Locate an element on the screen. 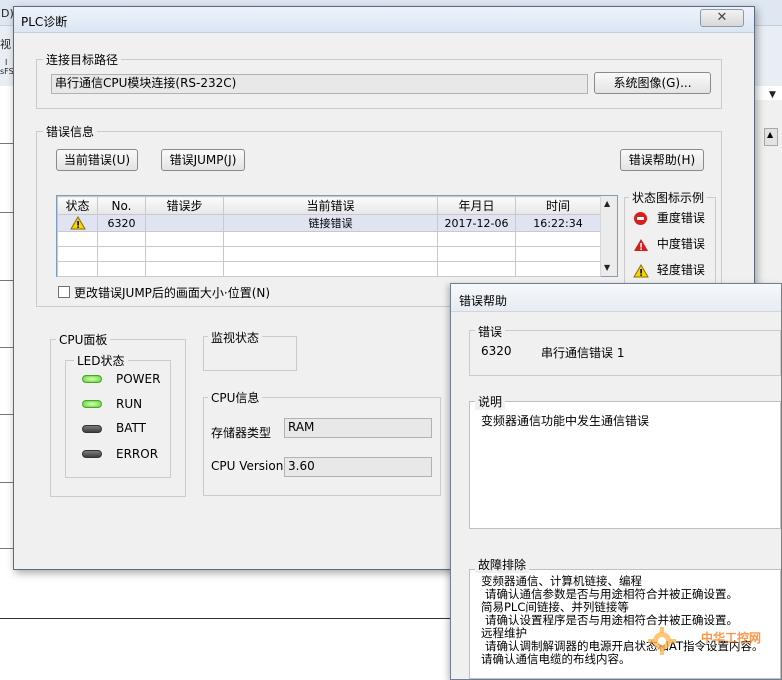 This screenshot has height=680, width=782. table-cell-status is located at coordinates (77, 223).